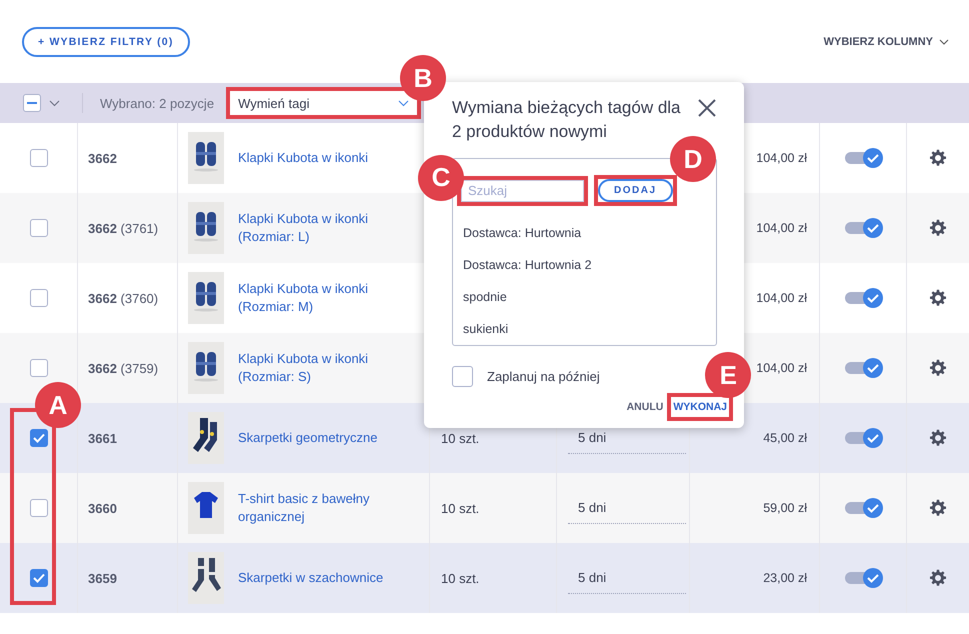 The height and width of the screenshot is (634, 969). I want to click on product-id: 3662, so click(102, 158).